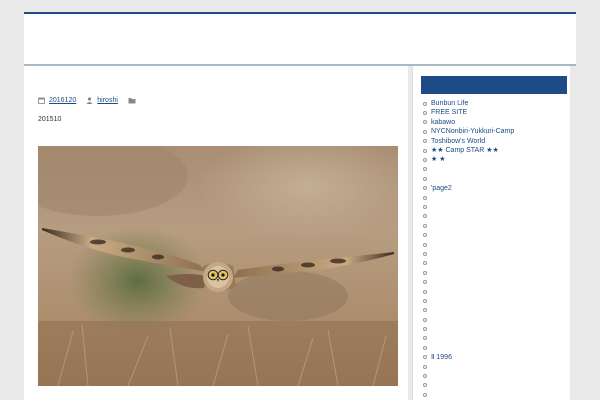 The image size is (600, 400). I want to click on user-icon, so click(89, 100).